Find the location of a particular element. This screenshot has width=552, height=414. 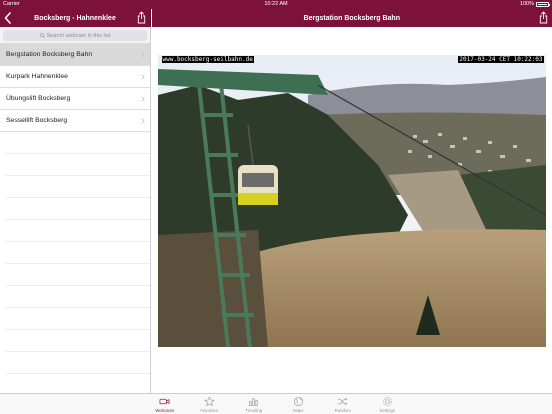

tab-label: Random is located at coordinates (342, 410).